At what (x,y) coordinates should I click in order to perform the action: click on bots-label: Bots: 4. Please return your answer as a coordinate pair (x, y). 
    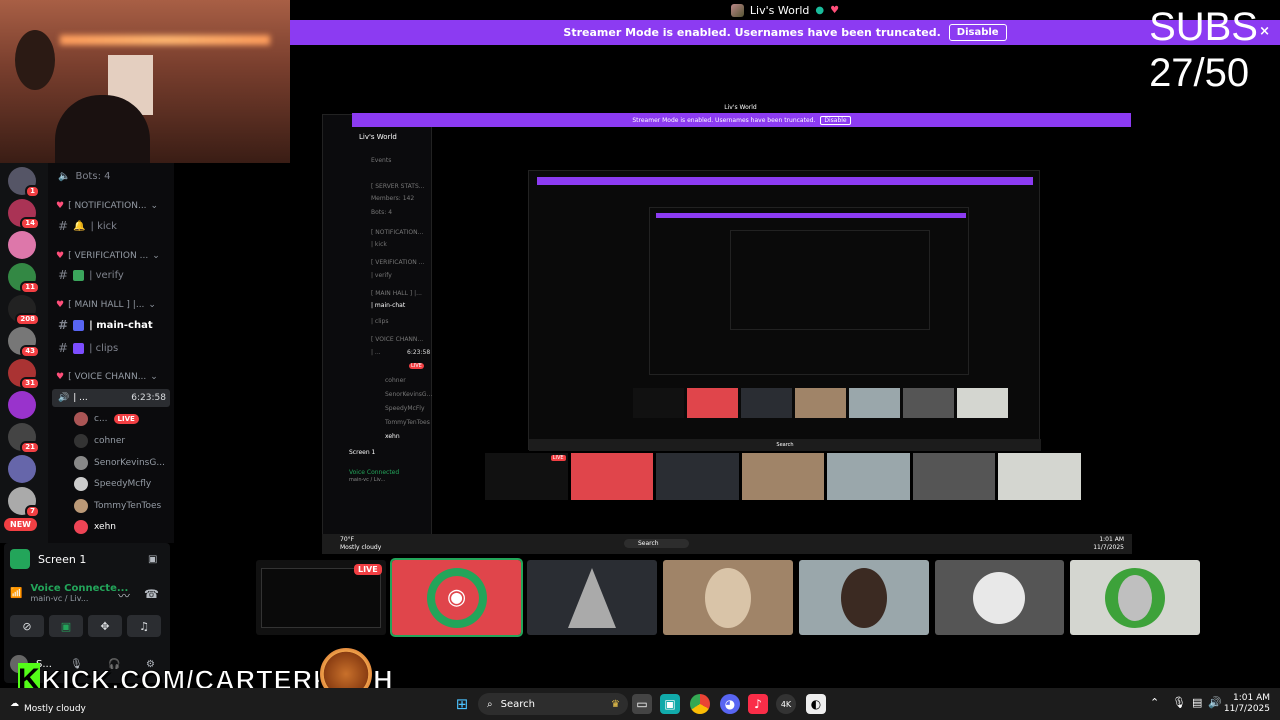
    Looking at the image, I should click on (93, 176).